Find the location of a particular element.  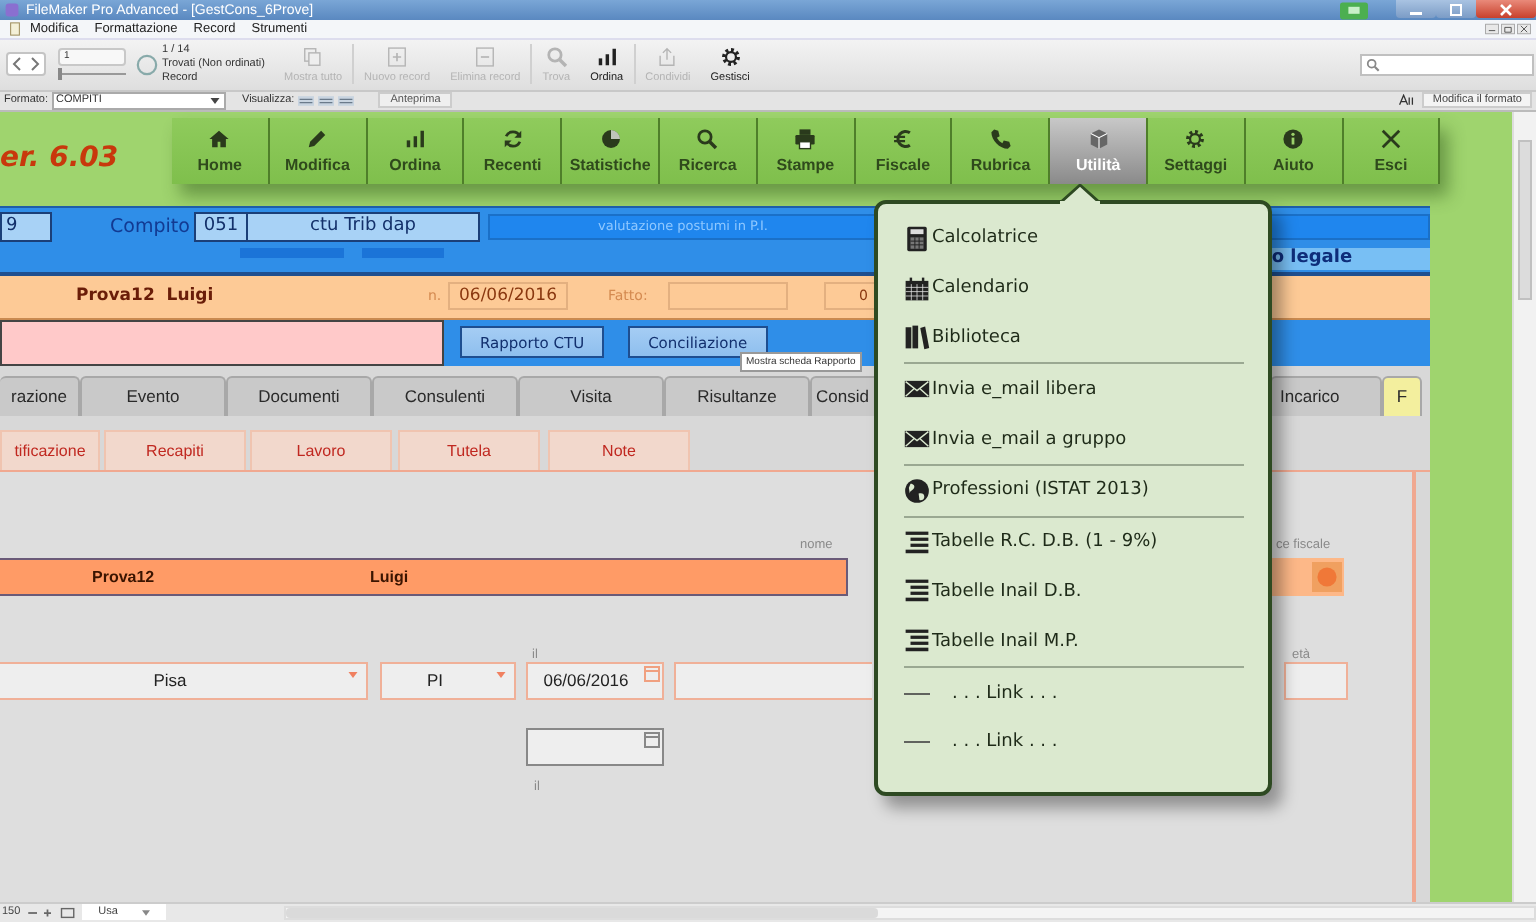

person-name: Prova12 Luigi is located at coordinates (146, 296).